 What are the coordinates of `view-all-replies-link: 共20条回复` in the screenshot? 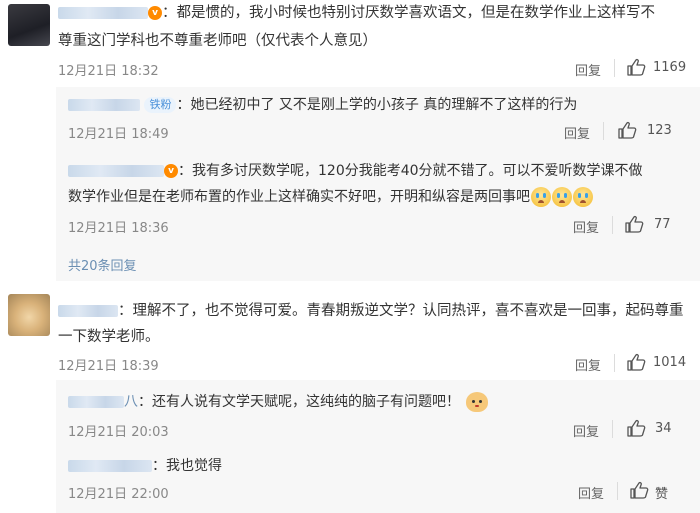 It's located at (102, 264).